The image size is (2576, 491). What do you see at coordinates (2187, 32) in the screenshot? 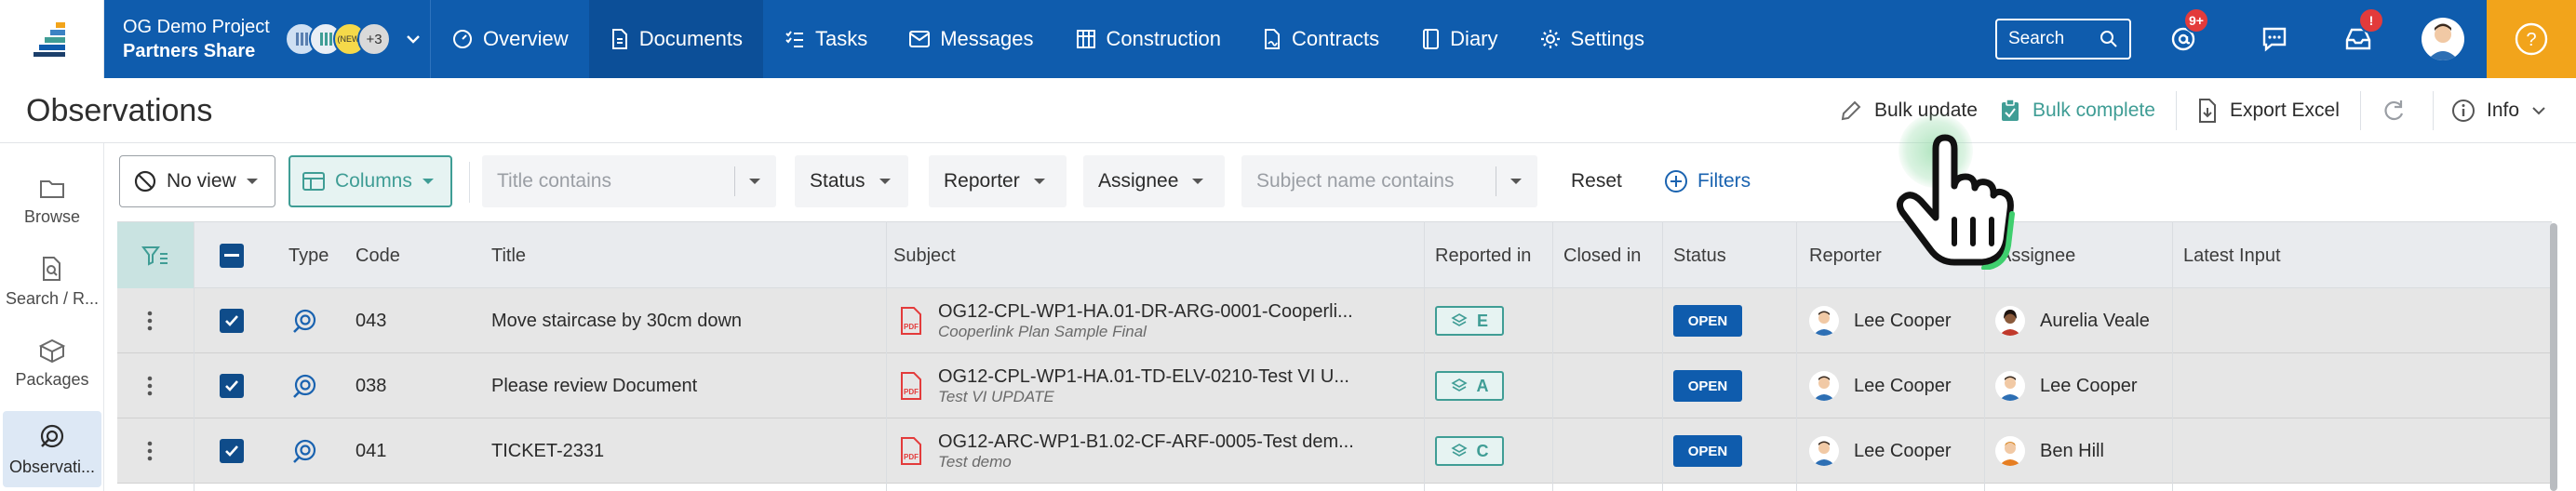
I see `mentions-button: 9+` at bounding box center [2187, 32].